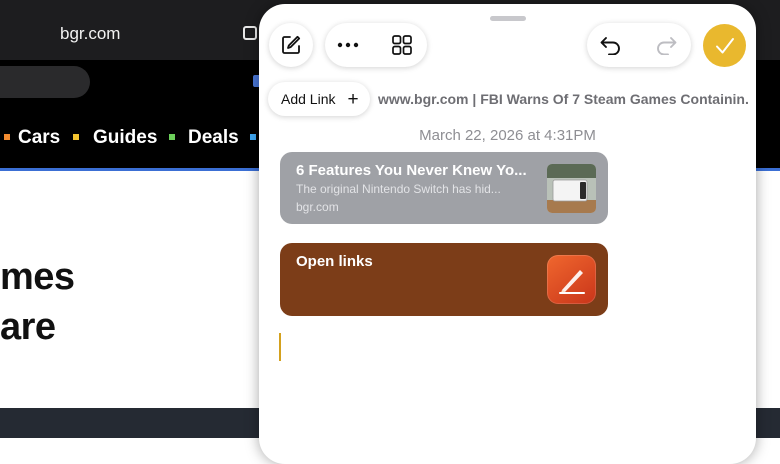 The width and height of the screenshot is (780, 464). Describe the element at coordinates (250, 33) in the screenshot. I see `tabs-icon` at that location.